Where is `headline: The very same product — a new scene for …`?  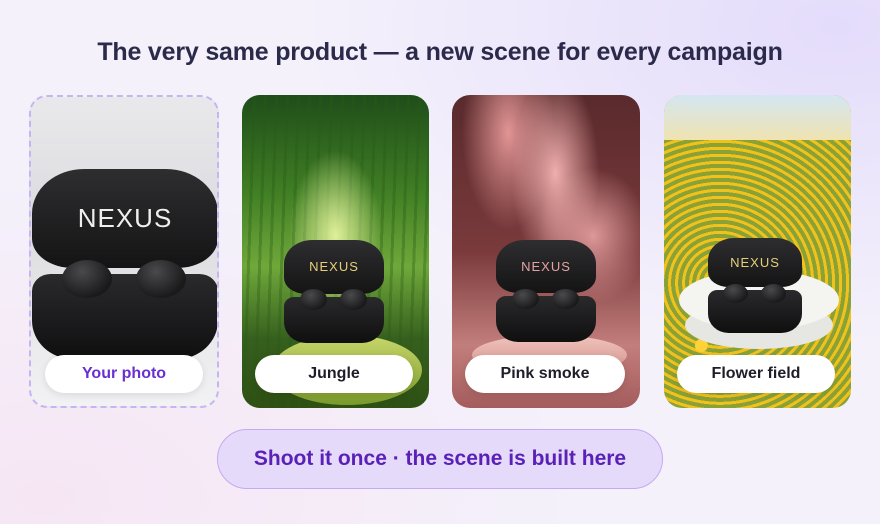 headline: The very same product — a new scene for … is located at coordinates (440, 52).